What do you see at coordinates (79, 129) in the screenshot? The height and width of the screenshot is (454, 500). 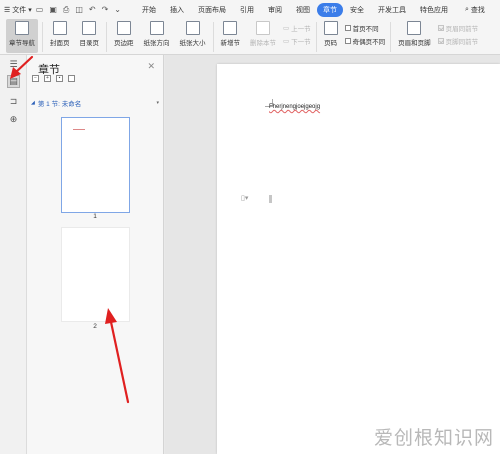 I see `thumbnail-text` at bounding box center [79, 129].